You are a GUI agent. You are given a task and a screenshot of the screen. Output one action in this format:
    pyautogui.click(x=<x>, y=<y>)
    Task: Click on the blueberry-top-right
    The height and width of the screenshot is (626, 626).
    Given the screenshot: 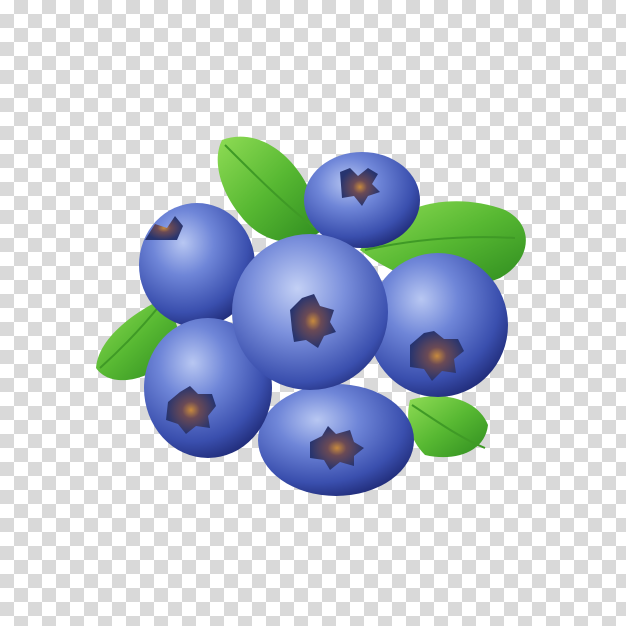 What is the action you would take?
    pyautogui.click(x=362, y=200)
    